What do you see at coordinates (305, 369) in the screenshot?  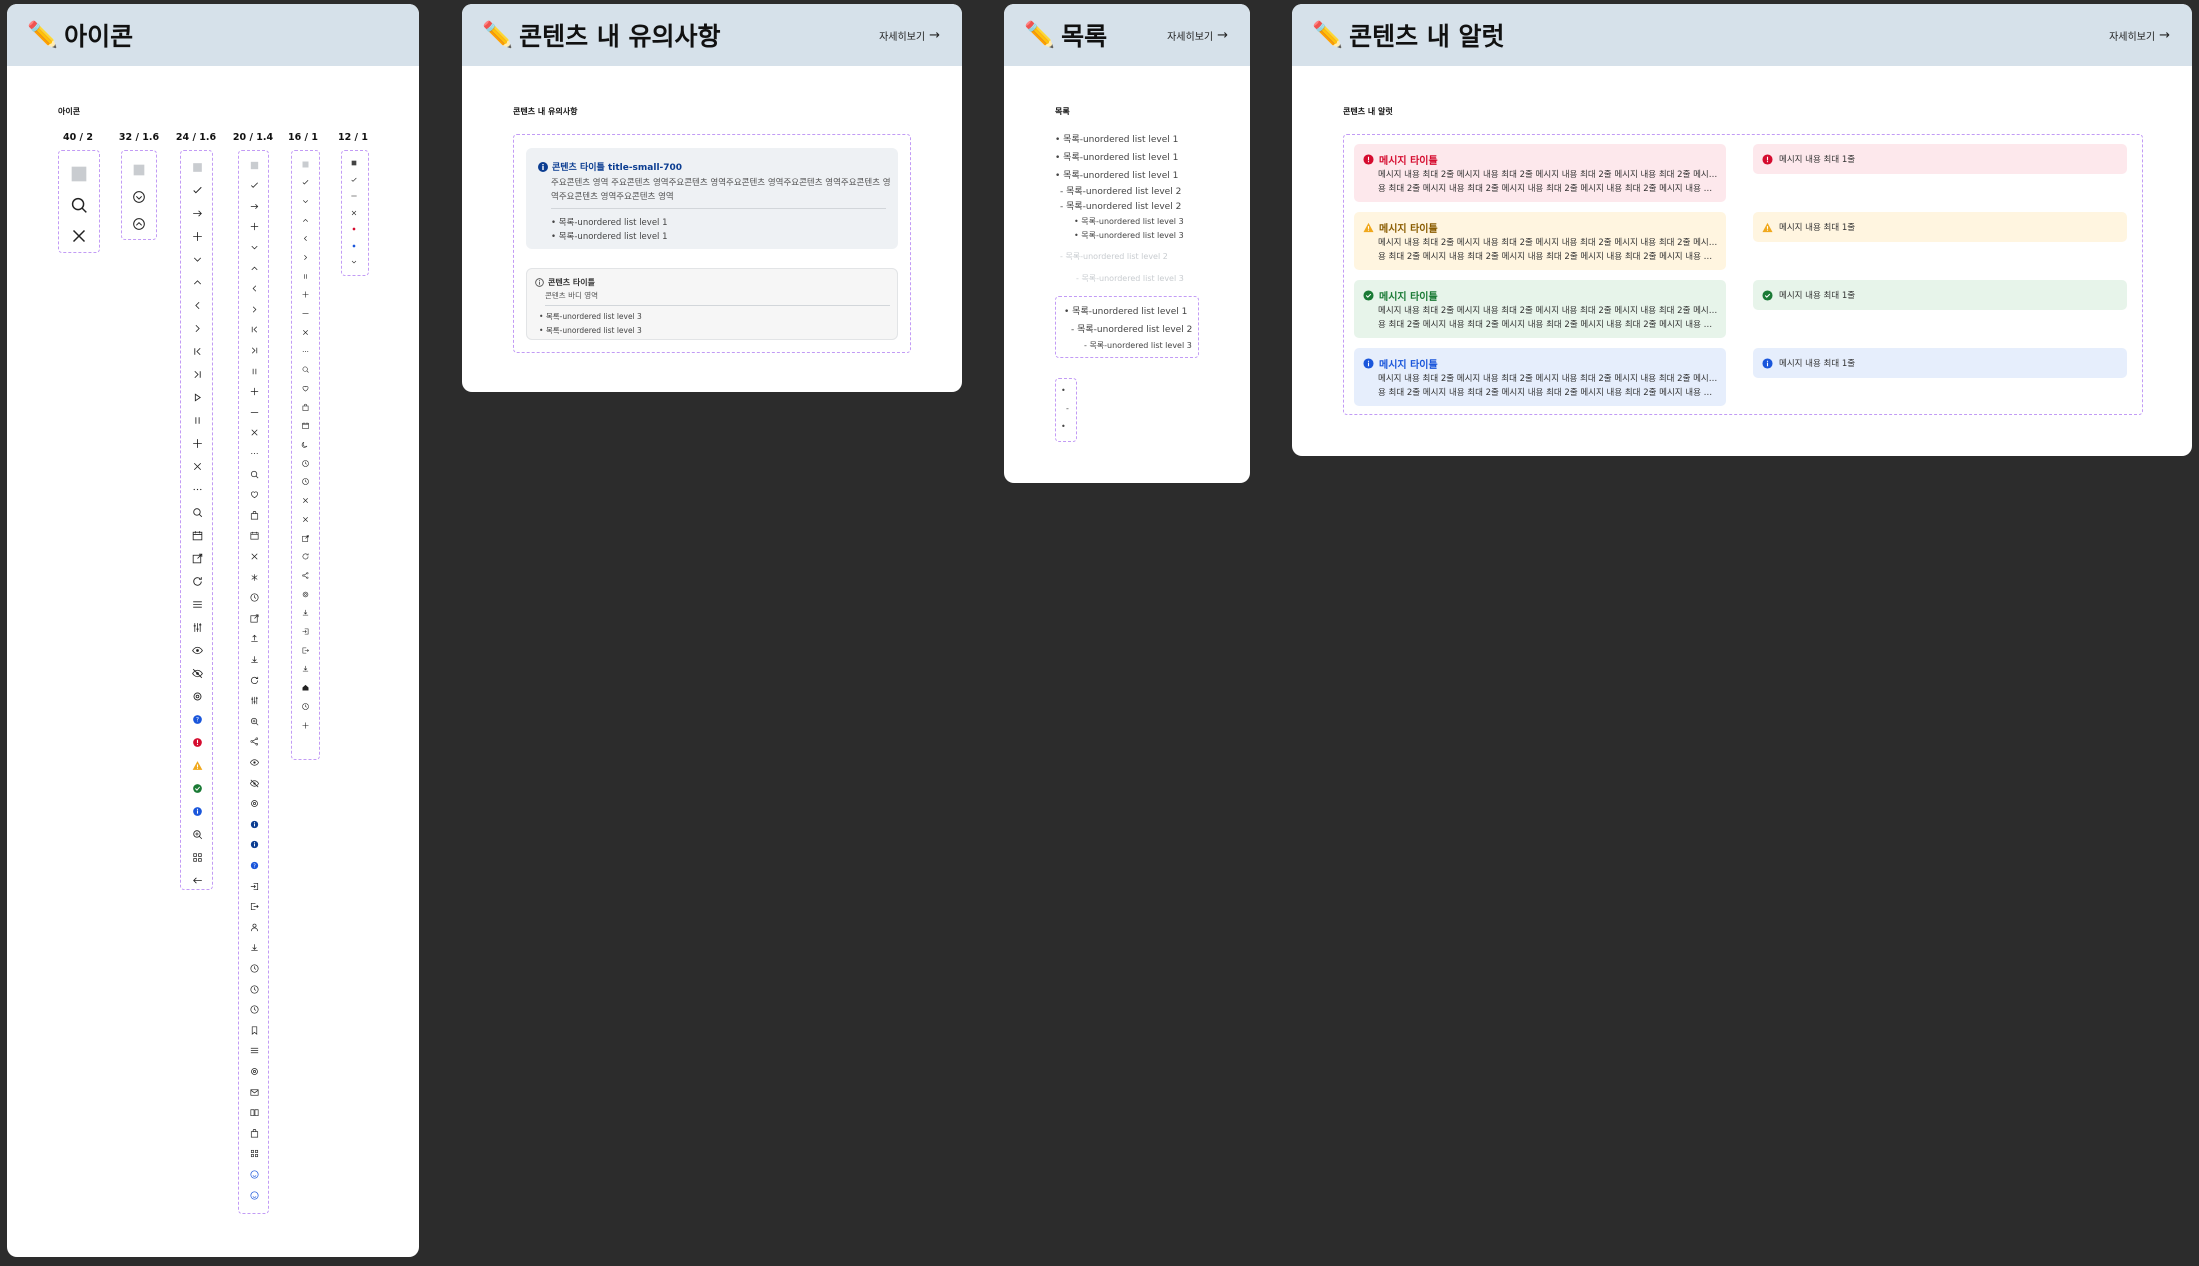 I see `search-icon-graphic` at bounding box center [305, 369].